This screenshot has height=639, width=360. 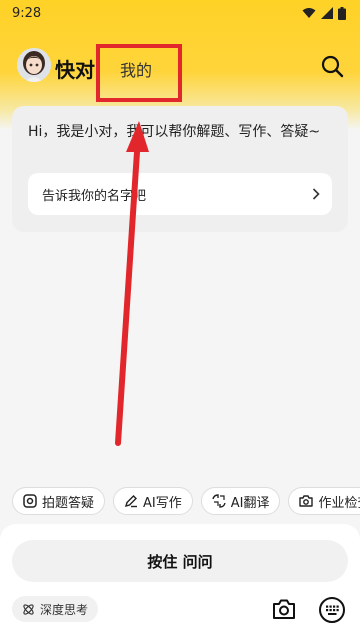 What do you see at coordinates (28, 609) in the screenshot?
I see `atom-icon` at bounding box center [28, 609].